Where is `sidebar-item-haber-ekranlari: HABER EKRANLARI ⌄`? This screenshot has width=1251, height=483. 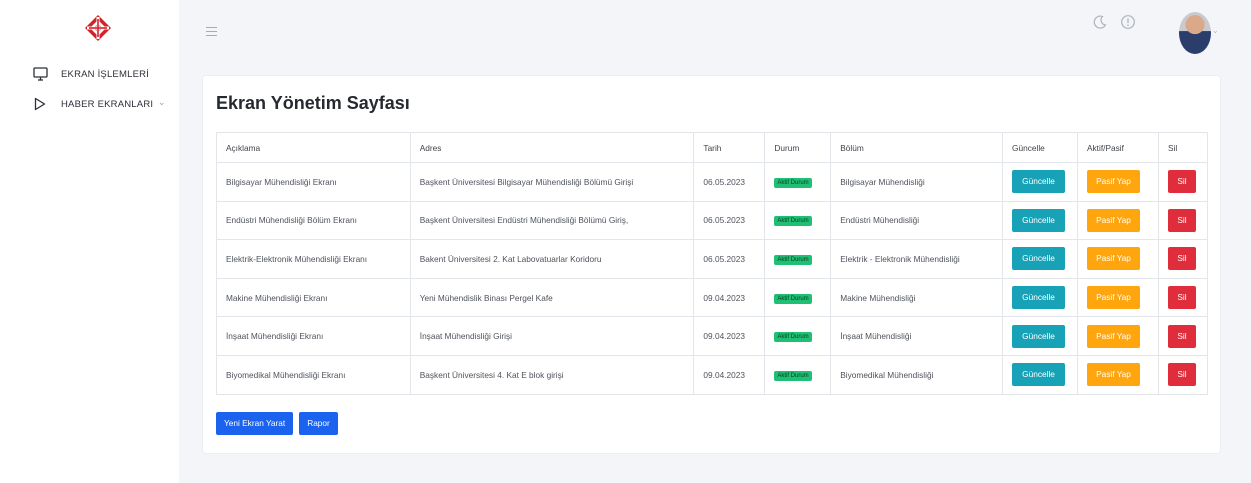 sidebar-item-haber-ekranlari: HABER EKRANLARI ⌄ is located at coordinates (99, 104).